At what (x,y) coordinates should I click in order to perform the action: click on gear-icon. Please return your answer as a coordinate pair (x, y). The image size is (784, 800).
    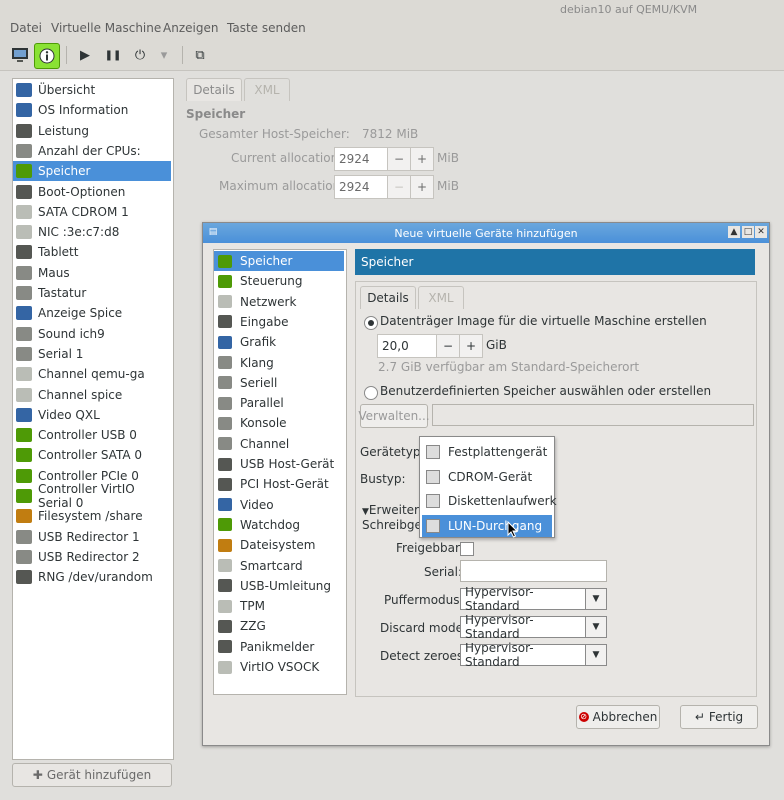
    Looking at the image, I should click on (225, 484).